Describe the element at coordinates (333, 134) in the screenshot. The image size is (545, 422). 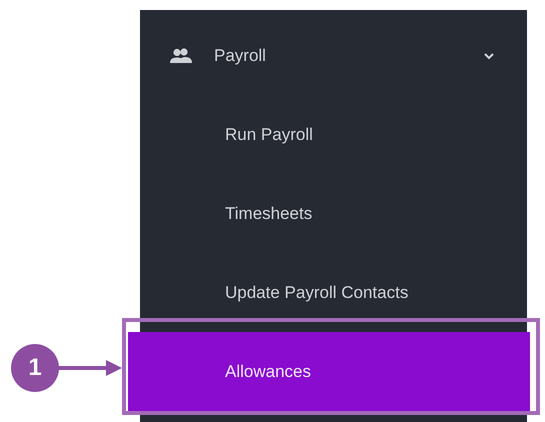
I see `menu-item: Run Payroll` at that location.